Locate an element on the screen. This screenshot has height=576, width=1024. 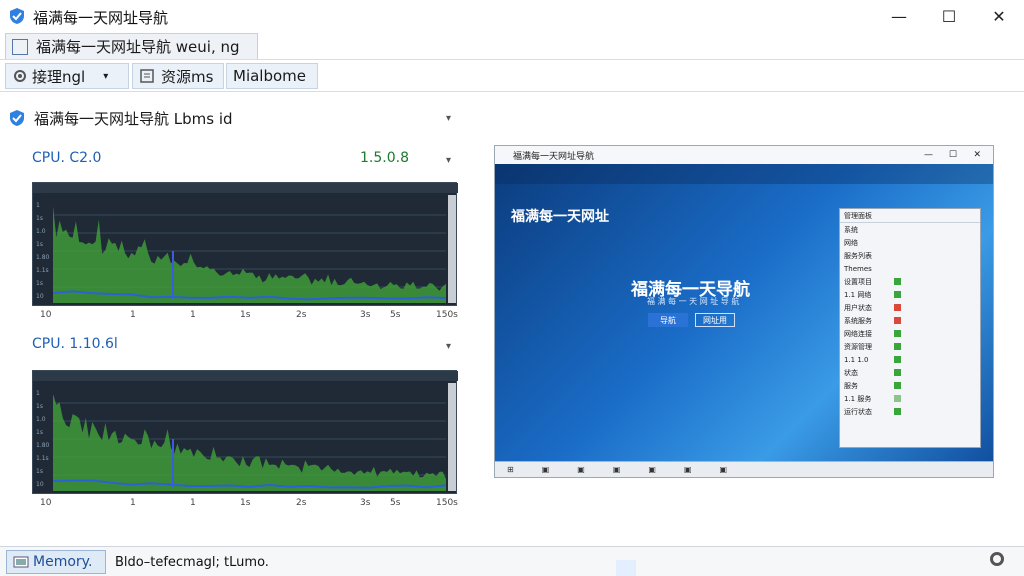
preview-panel-row: 网络连接 is located at coordinates (910, 333).